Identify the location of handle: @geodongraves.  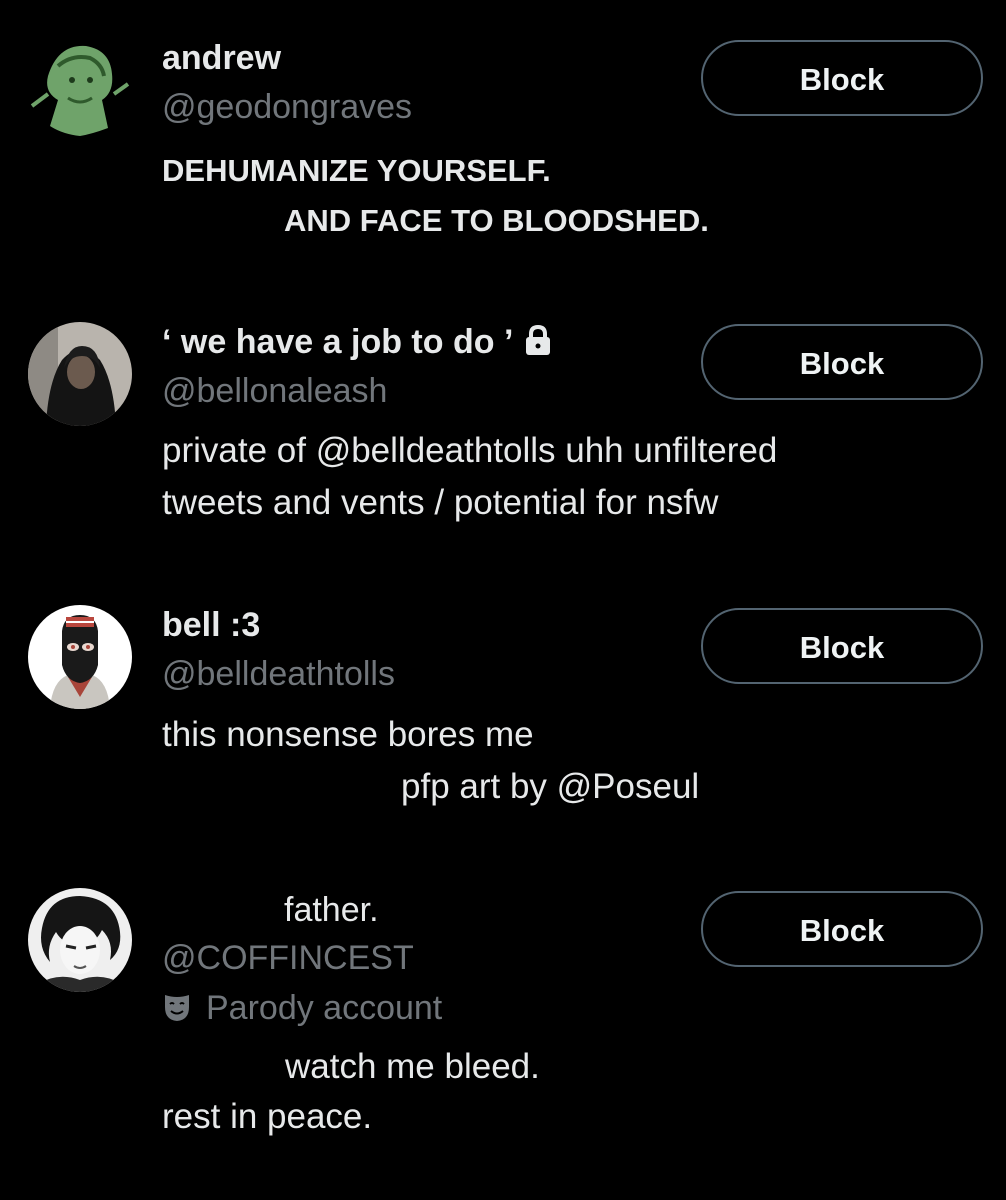
(287, 107).